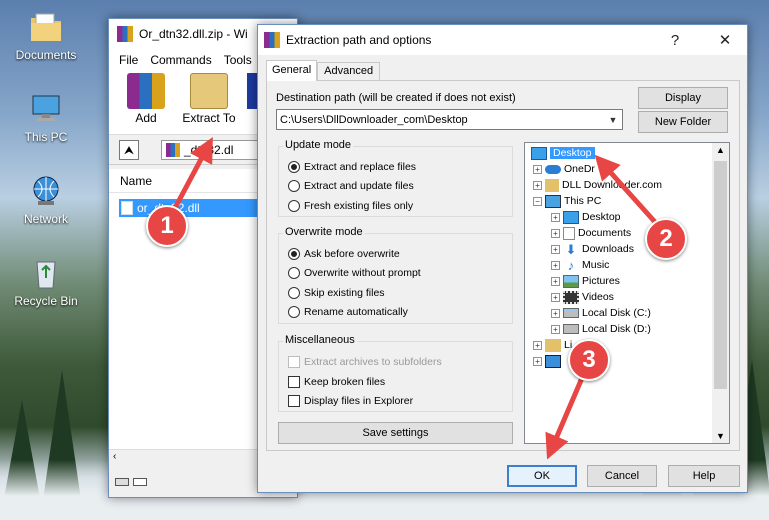 Image resolution: width=769 pixels, height=520 pixels. What do you see at coordinates (350, 401) in the screenshot?
I see `check-display-in-explorer: Display files in Explorer` at bounding box center [350, 401].